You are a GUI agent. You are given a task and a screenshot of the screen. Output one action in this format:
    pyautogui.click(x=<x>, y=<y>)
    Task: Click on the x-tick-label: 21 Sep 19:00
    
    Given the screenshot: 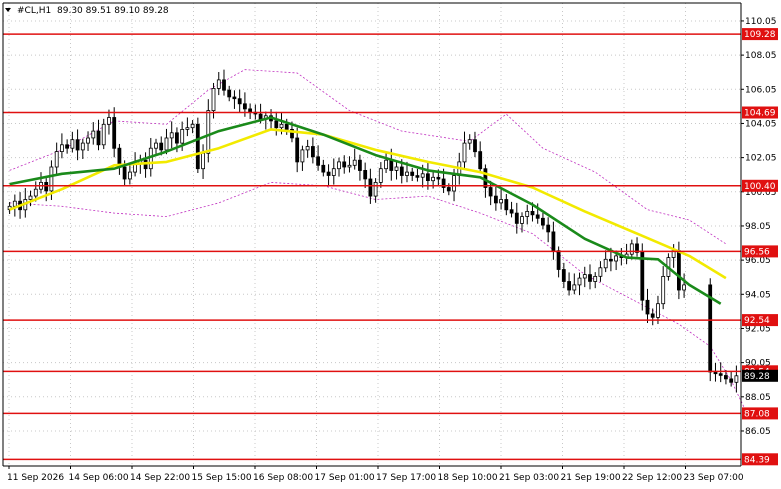 What is the action you would take?
    pyautogui.click(x=591, y=478)
    